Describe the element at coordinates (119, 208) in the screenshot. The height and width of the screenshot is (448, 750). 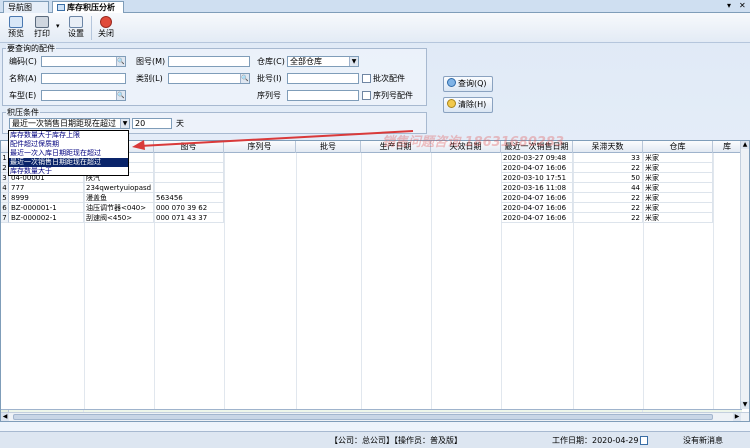
I see `cell-name: 油压调节器<040>` at that location.